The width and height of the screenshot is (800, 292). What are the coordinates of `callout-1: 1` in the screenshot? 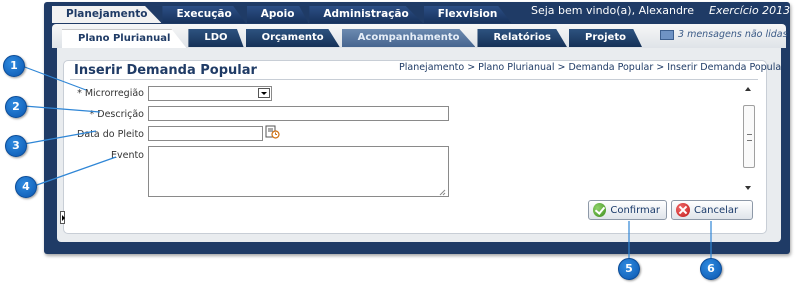 It's located at (14, 66).